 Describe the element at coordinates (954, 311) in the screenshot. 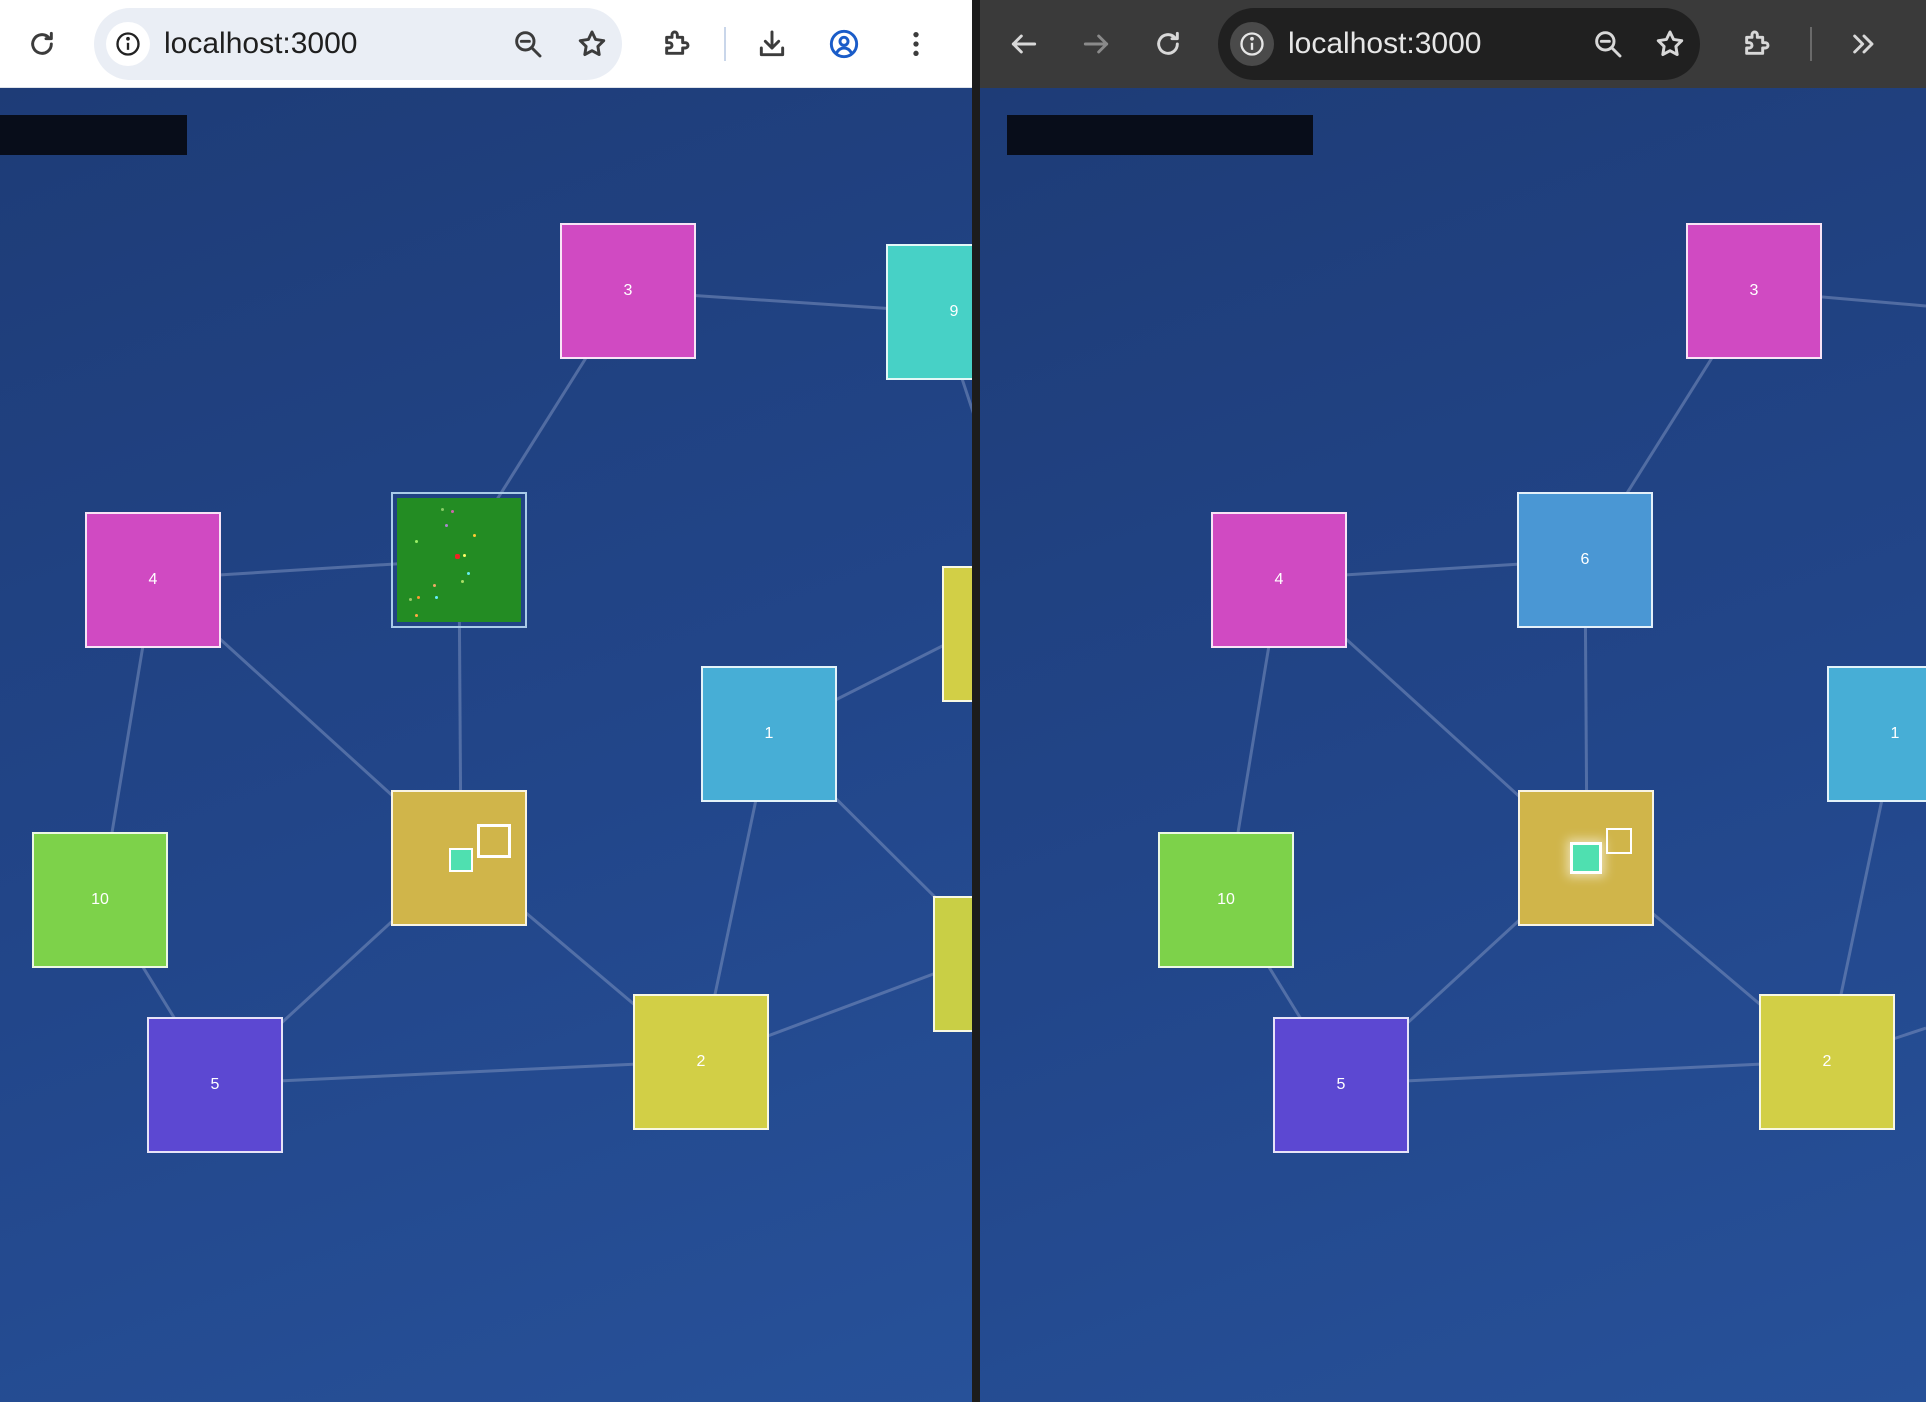

I see `node-label: 9` at that location.